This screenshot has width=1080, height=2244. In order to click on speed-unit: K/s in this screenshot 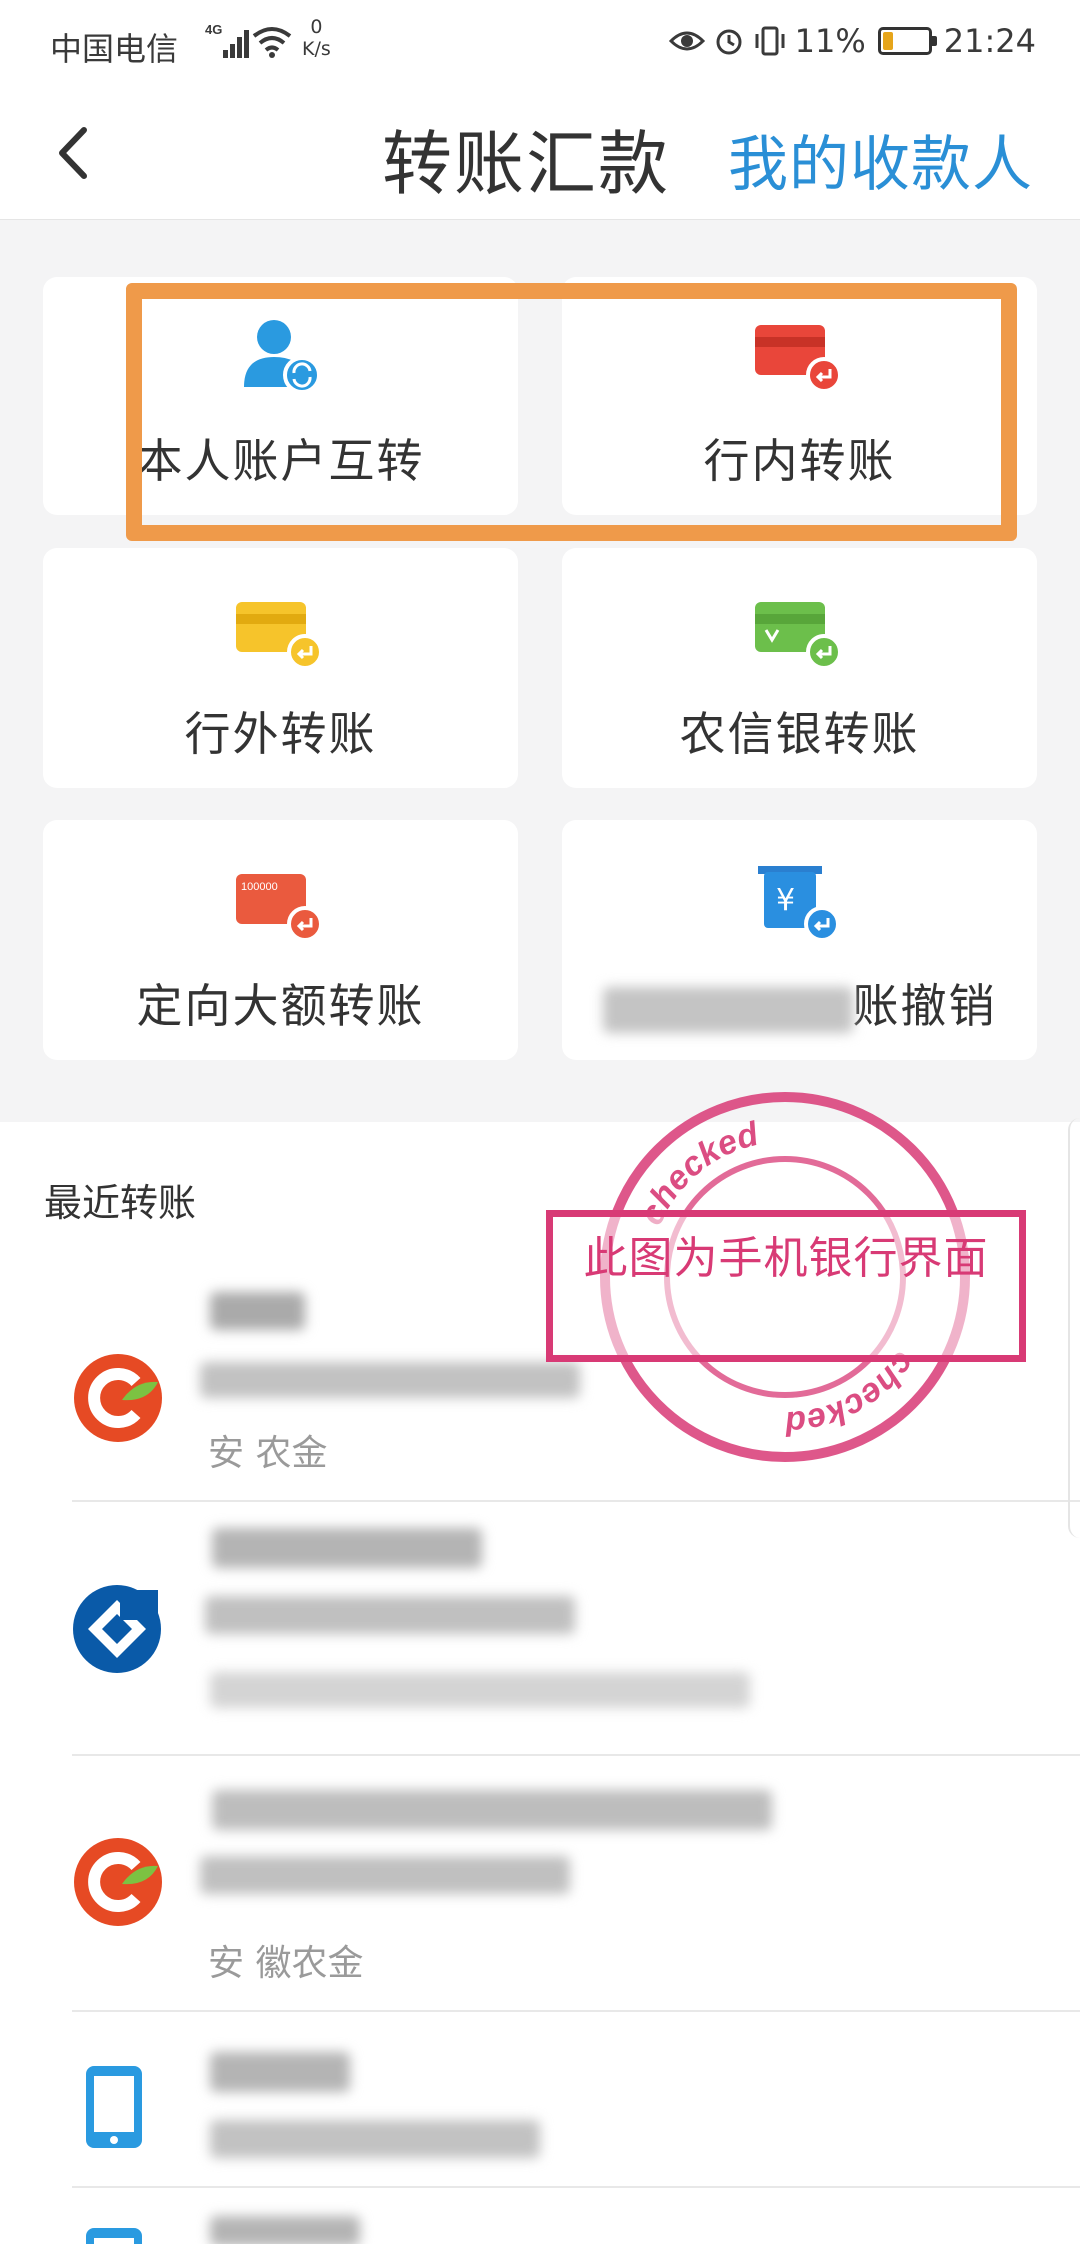, I will do `click(316, 49)`.